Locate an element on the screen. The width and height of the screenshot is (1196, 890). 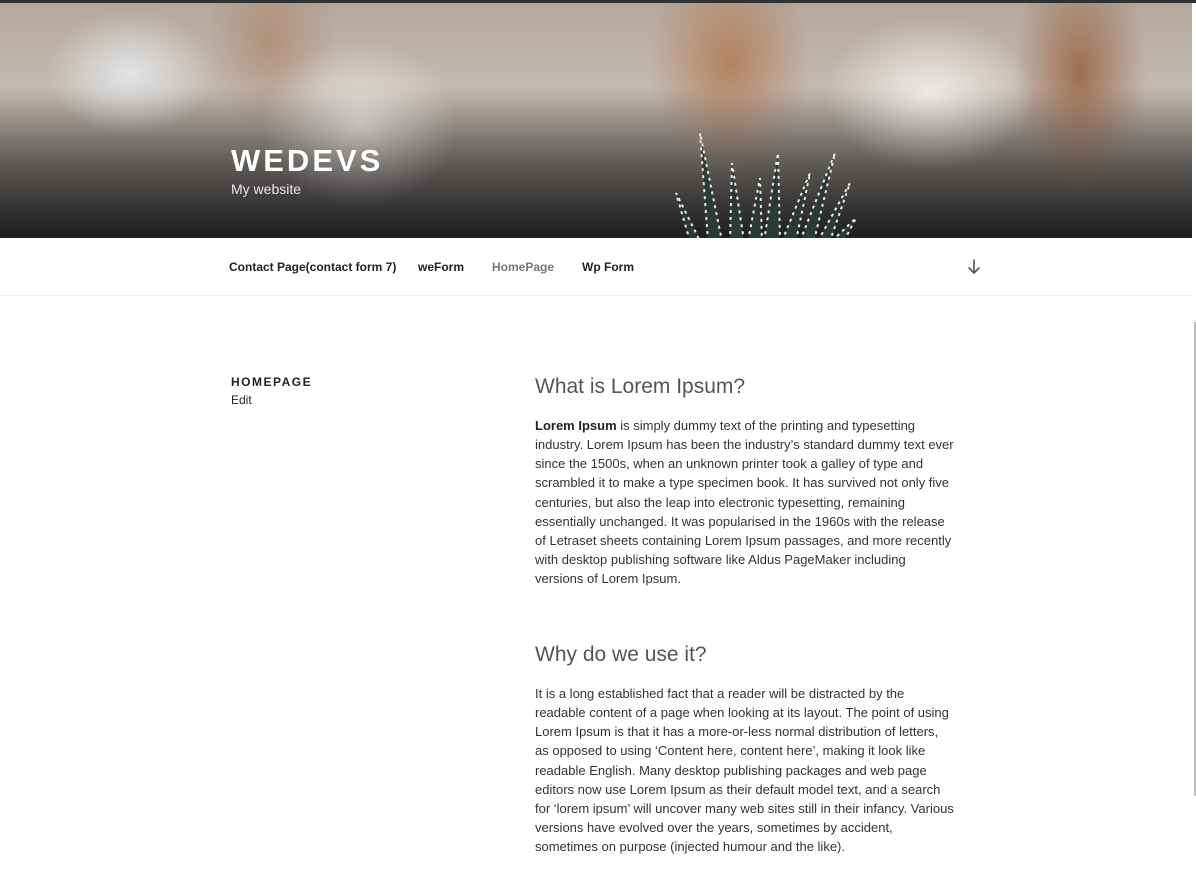
edit-link: Edit is located at coordinates (241, 400).